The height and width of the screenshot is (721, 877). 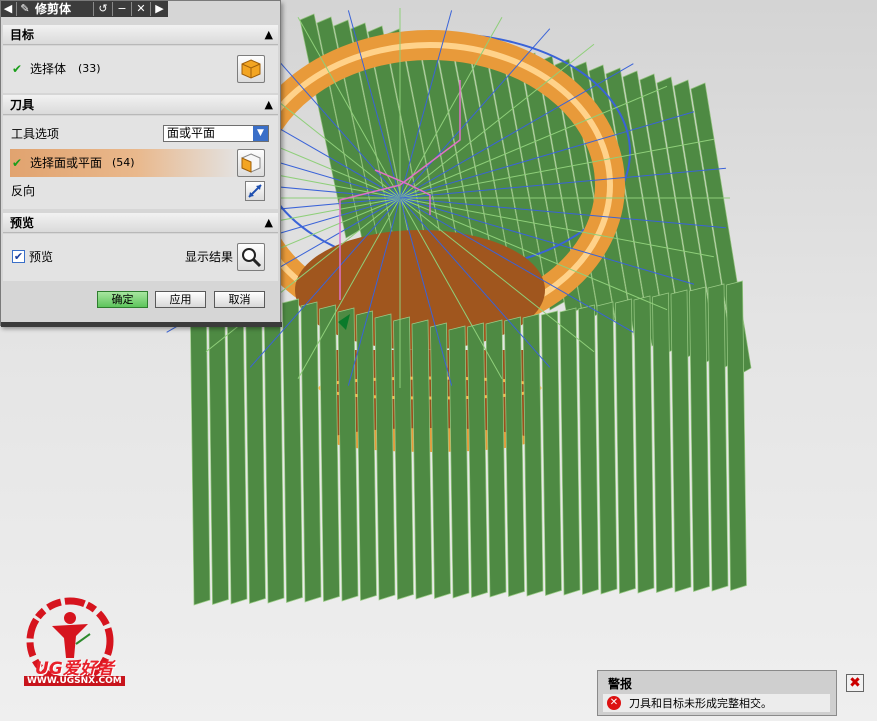 What do you see at coordinates (140, 257) in the screenshot?
I see `section-preview-body: ✔ 预览 显示结果` at bounding box center [140, 257].